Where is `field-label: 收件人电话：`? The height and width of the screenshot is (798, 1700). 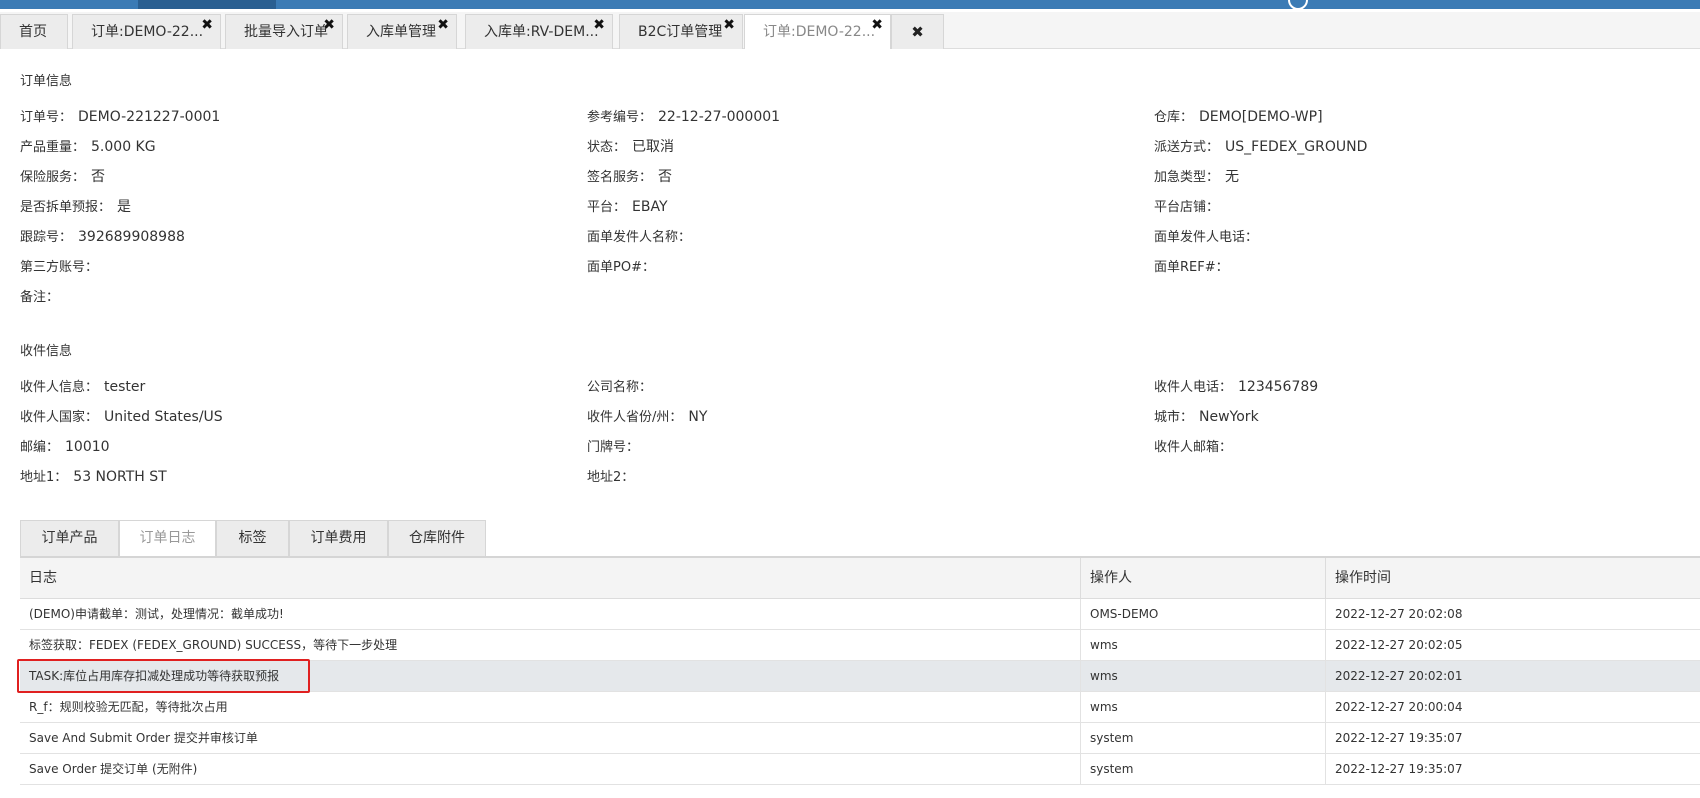 field-label: 收件人电话： is located at coordinates (1193, 387).